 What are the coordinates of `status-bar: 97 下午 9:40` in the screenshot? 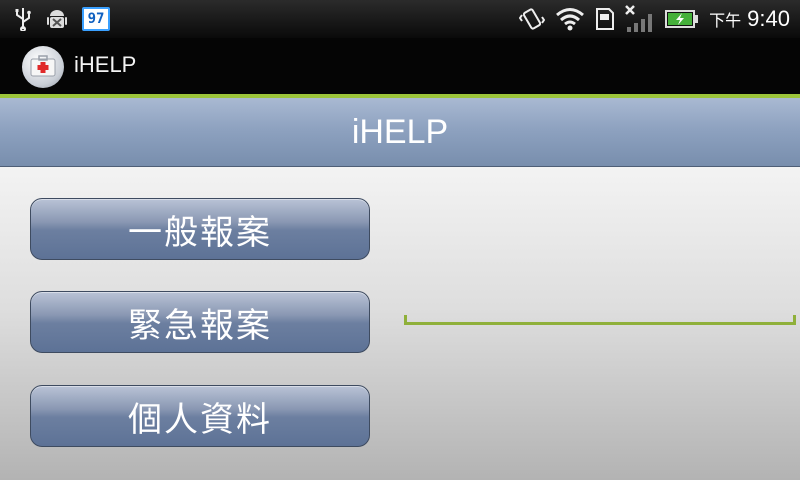 It's located at (400, 19).